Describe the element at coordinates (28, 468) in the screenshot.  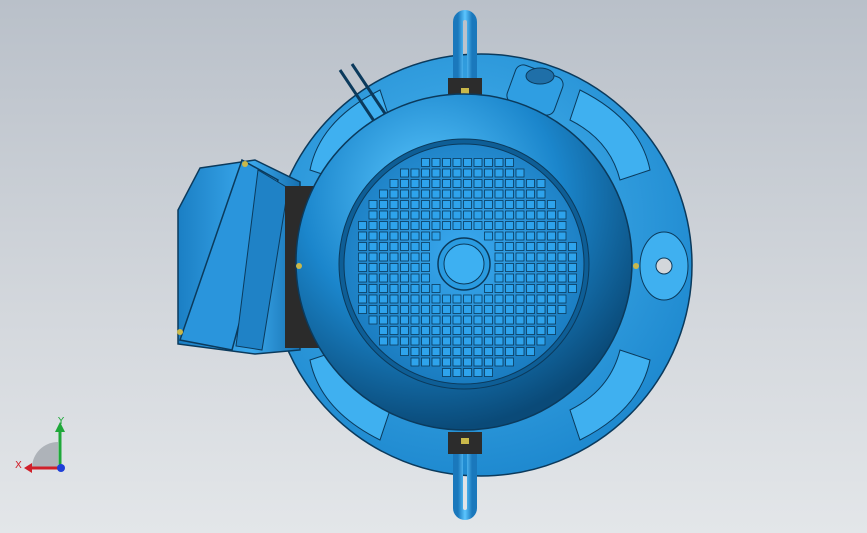
I see `x-axis-arrow` at that location.